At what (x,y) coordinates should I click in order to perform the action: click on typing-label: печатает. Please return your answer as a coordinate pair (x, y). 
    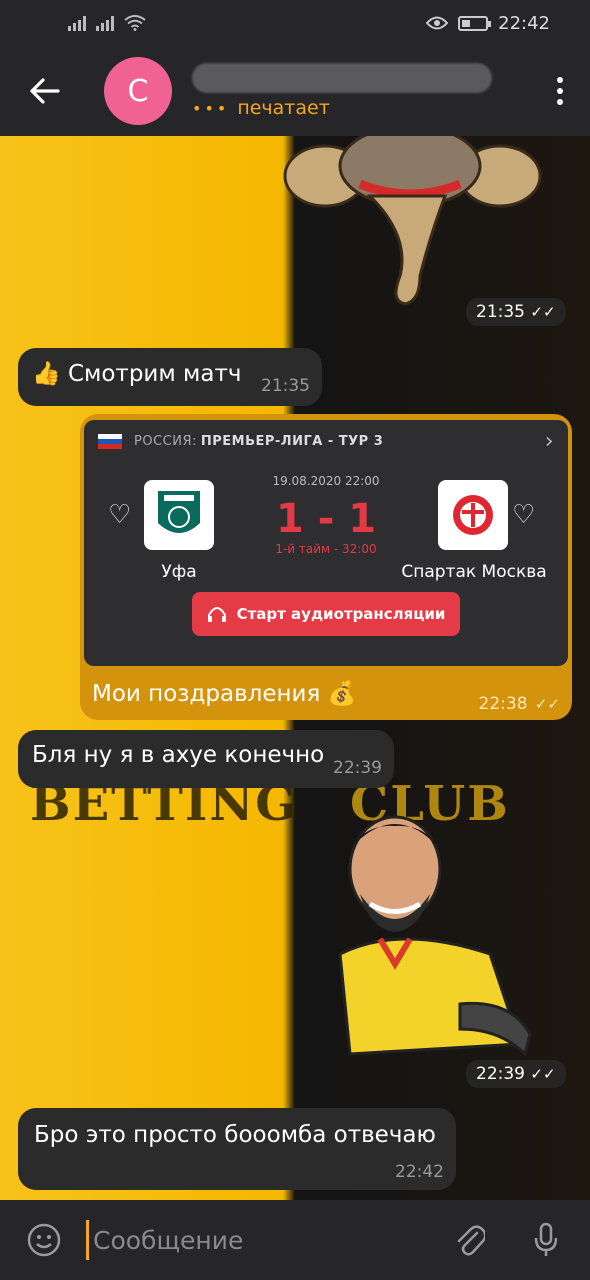
    Looking at the image, I should click on (283, 108).